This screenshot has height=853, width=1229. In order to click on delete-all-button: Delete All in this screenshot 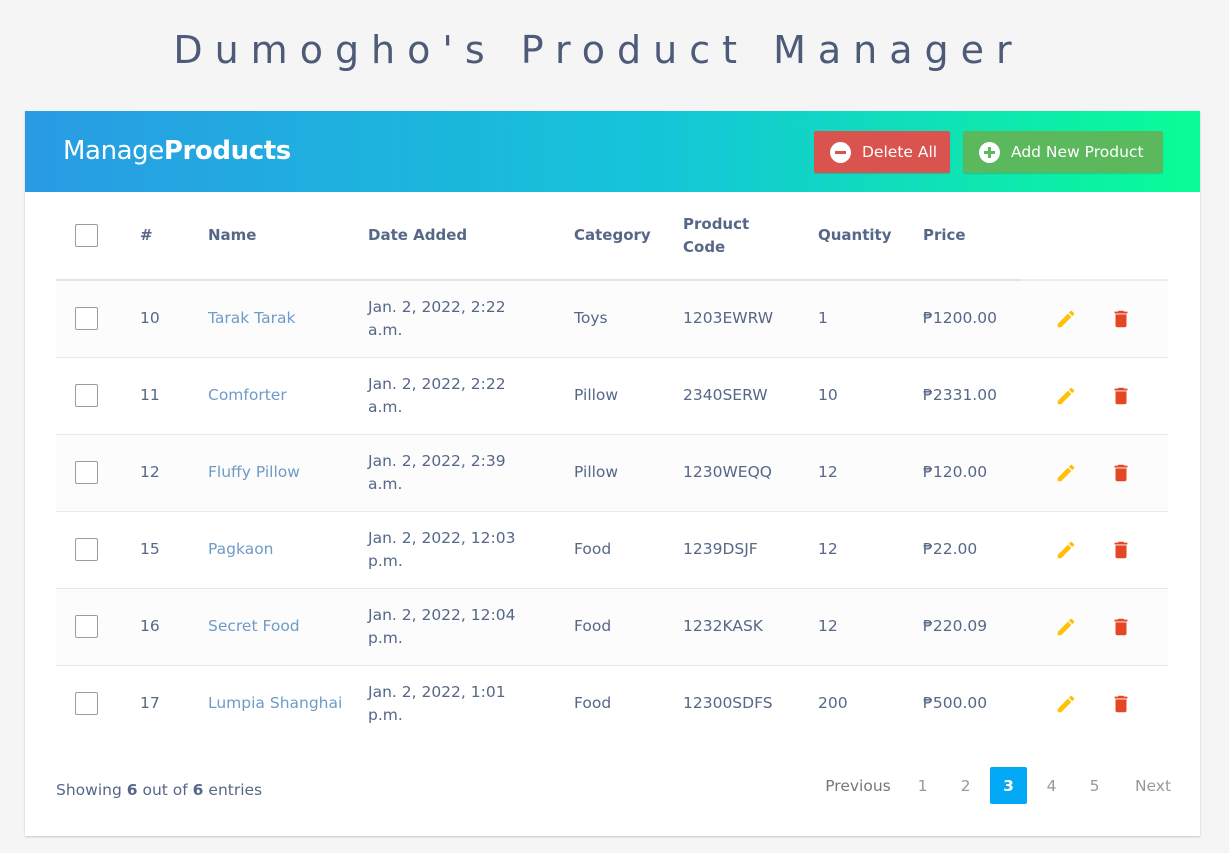, I will do `click(882, 152)`.